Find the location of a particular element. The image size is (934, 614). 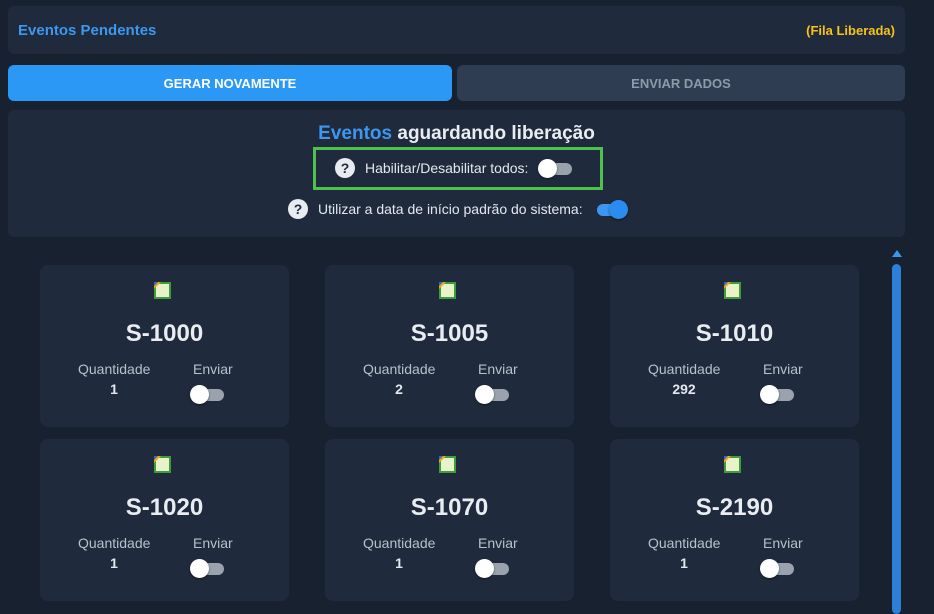

scroll-up-arrow-icon is located at coordinates (897, 253).